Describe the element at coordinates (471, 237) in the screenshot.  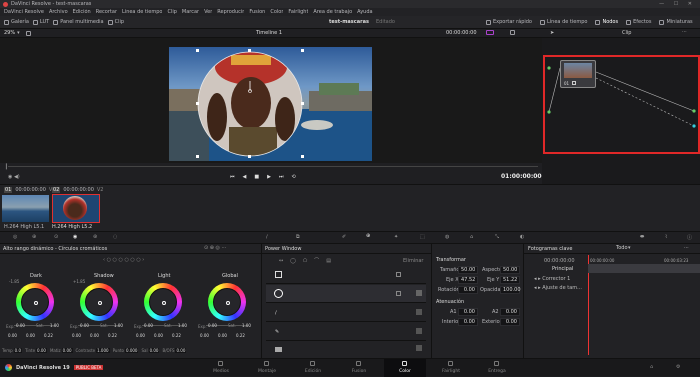
I see `tool-key-icon: ⌂` at that location.